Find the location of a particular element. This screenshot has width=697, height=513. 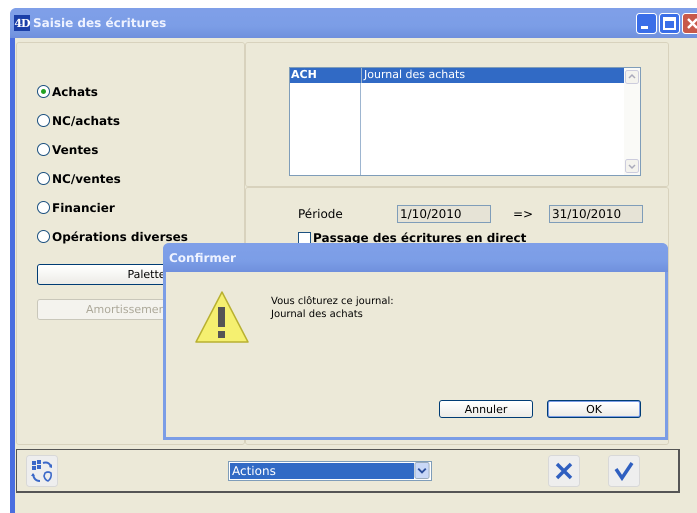

radio-label: NC/ventes is located at coordinates (86, 179).